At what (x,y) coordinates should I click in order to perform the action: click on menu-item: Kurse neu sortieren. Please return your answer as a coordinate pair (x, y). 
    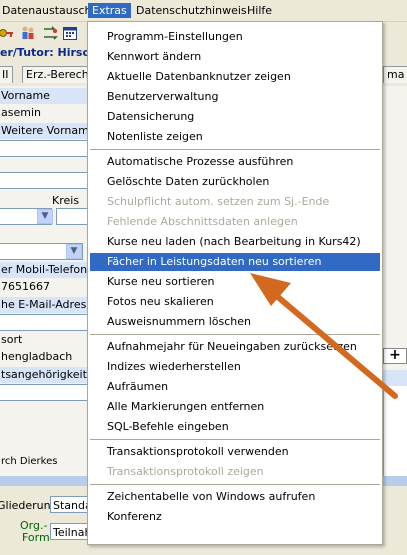
    Looking at the image, I should click on (235, 282).